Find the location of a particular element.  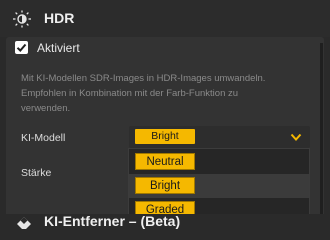

strength-label: Stärke is located at coordinates (36, 173).